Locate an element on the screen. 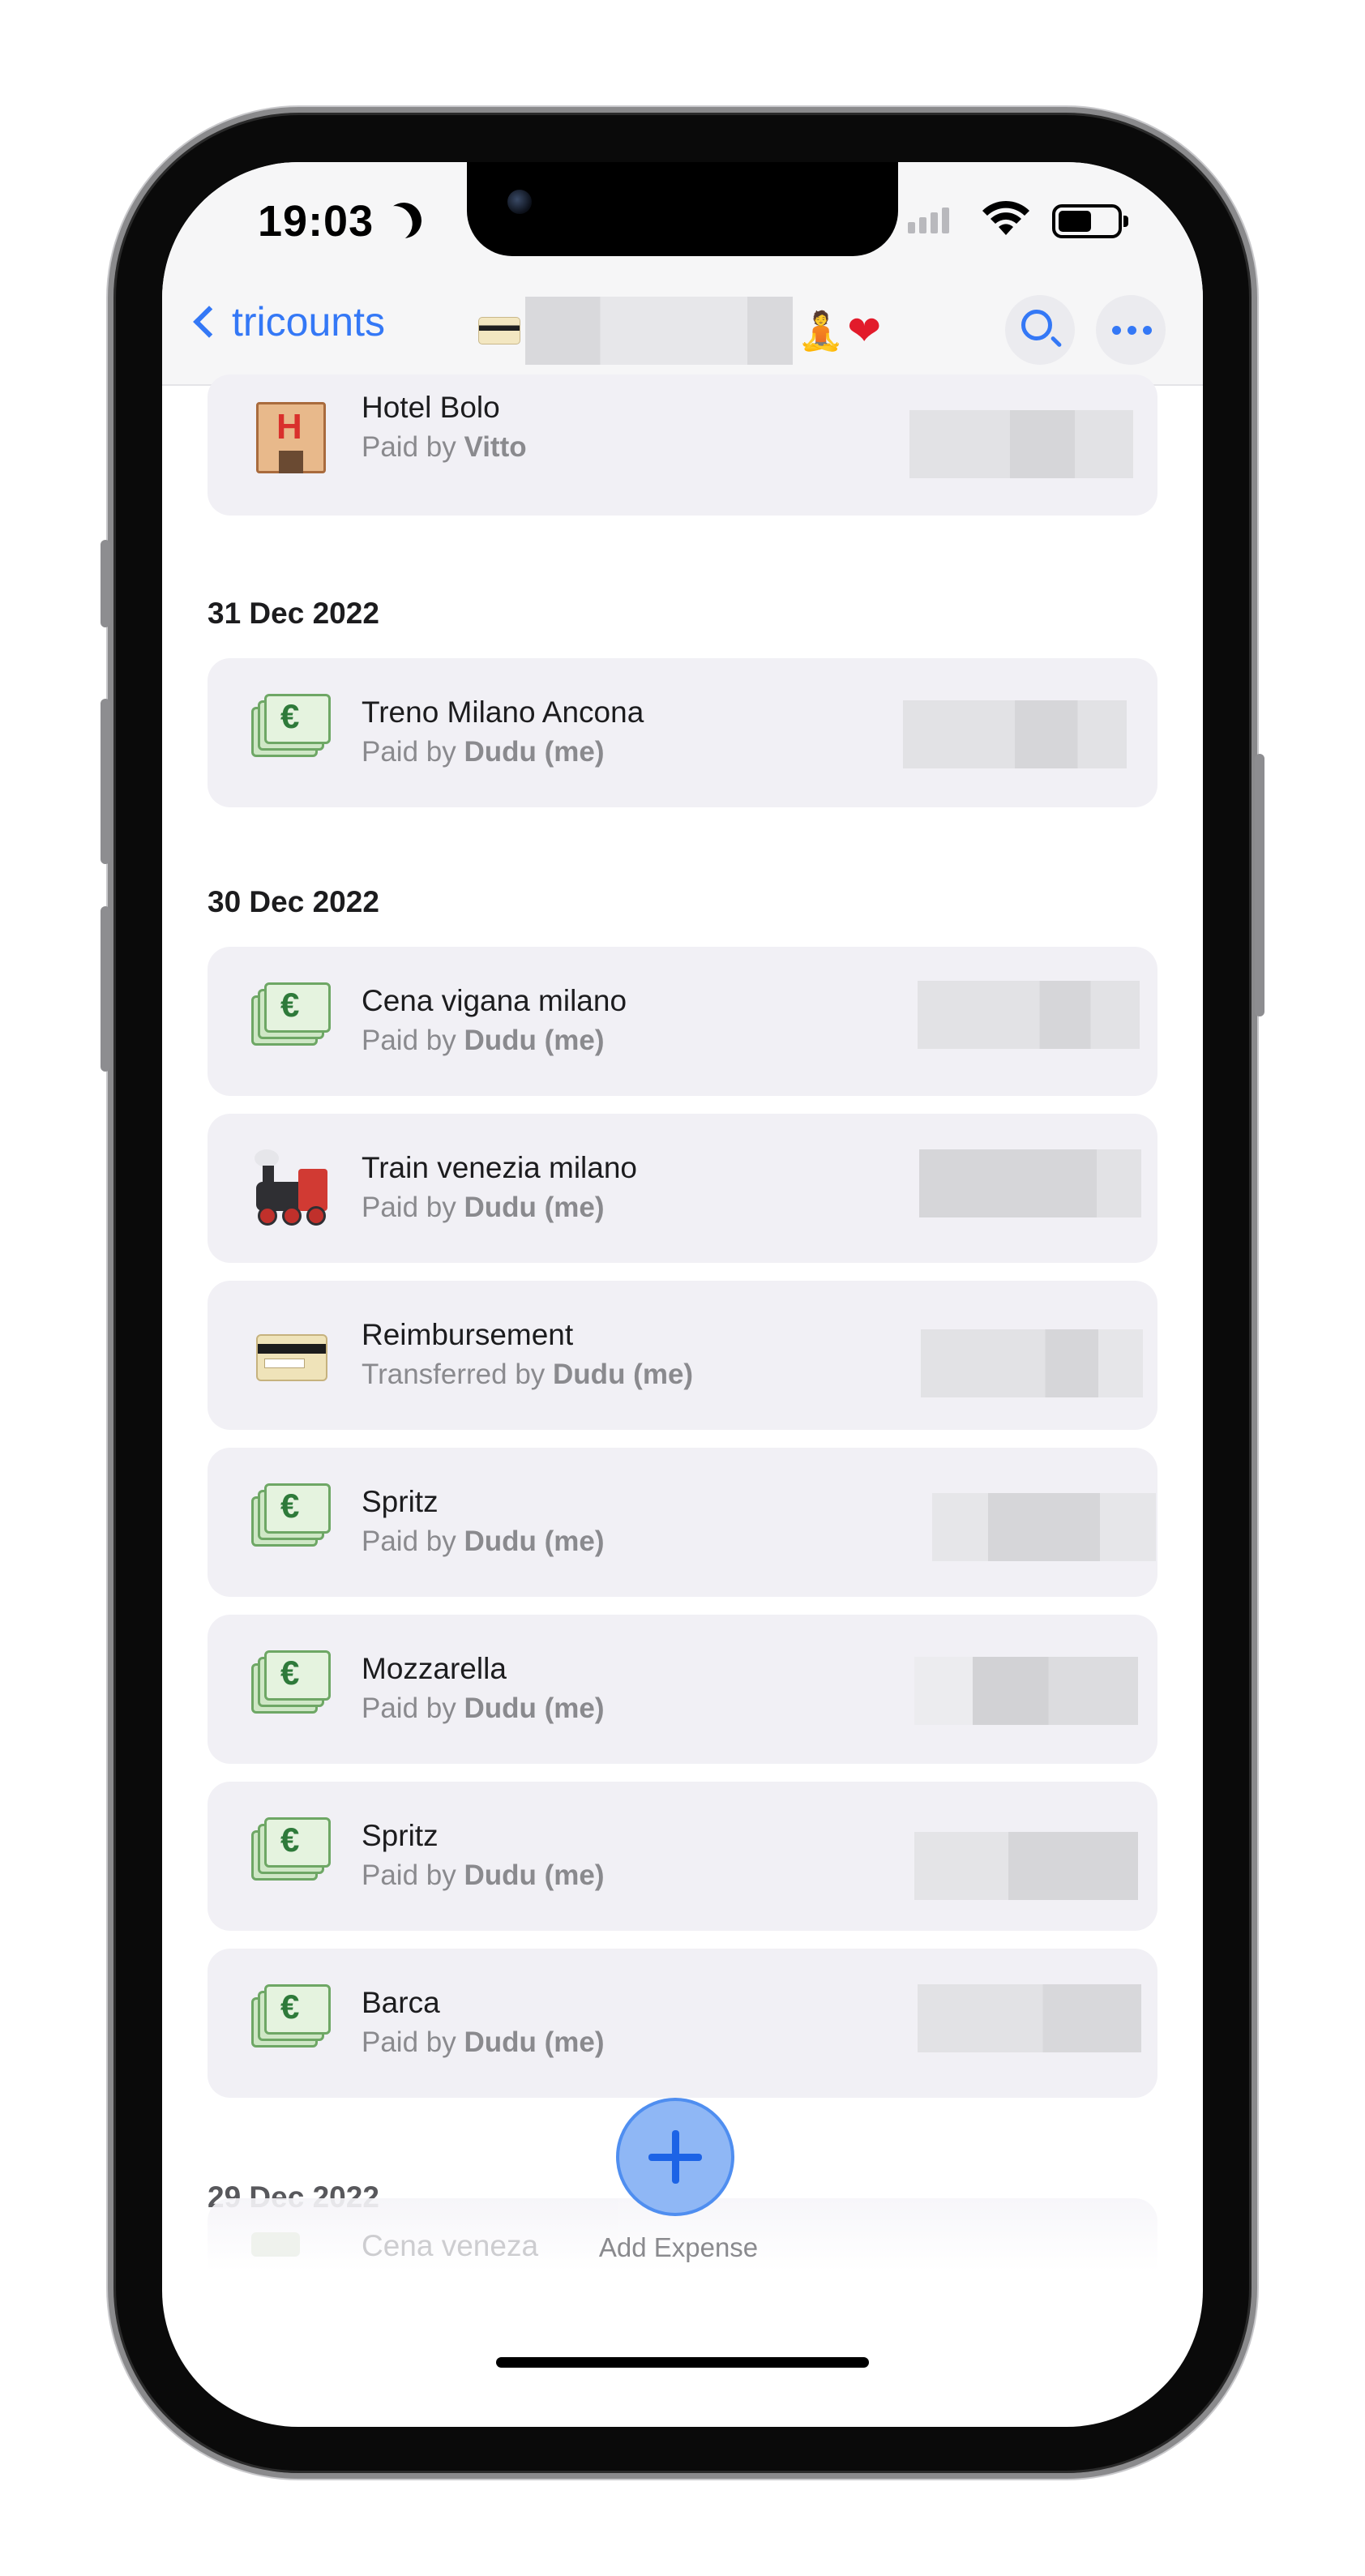 Image resolution: width=1365 pixels, height=2576 pixels. locomotive-icon is located at coordinates (290, 1188).